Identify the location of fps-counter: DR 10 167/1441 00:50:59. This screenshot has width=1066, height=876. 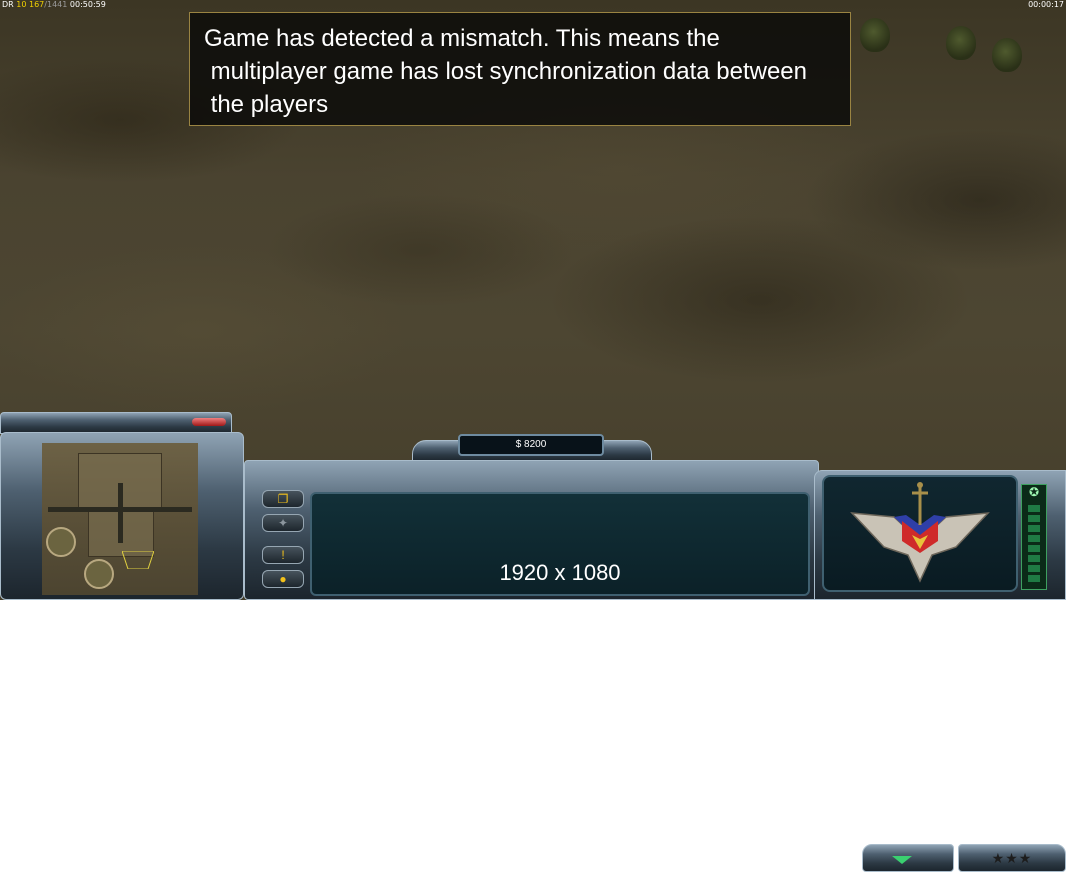
(54, 4).